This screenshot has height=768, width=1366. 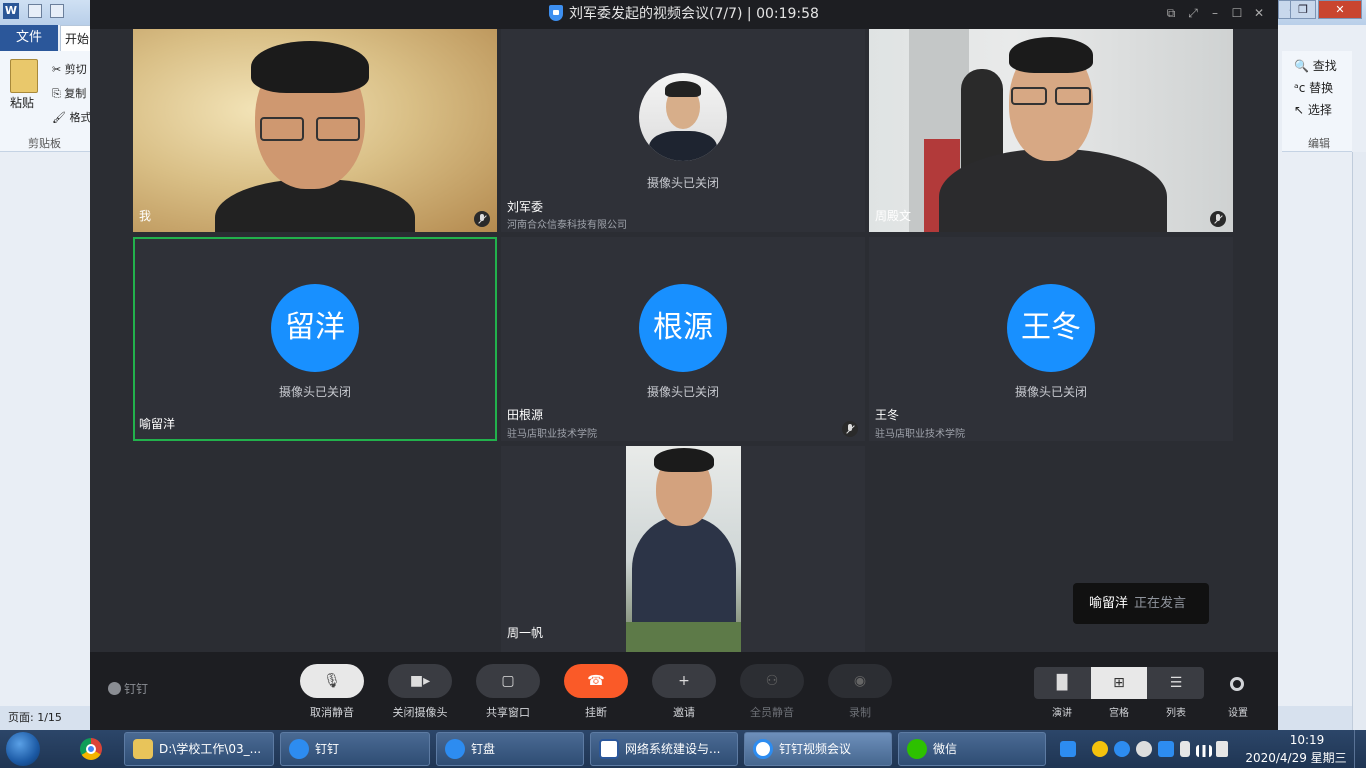 I want to click on start-button, so click(x=23, y=749).